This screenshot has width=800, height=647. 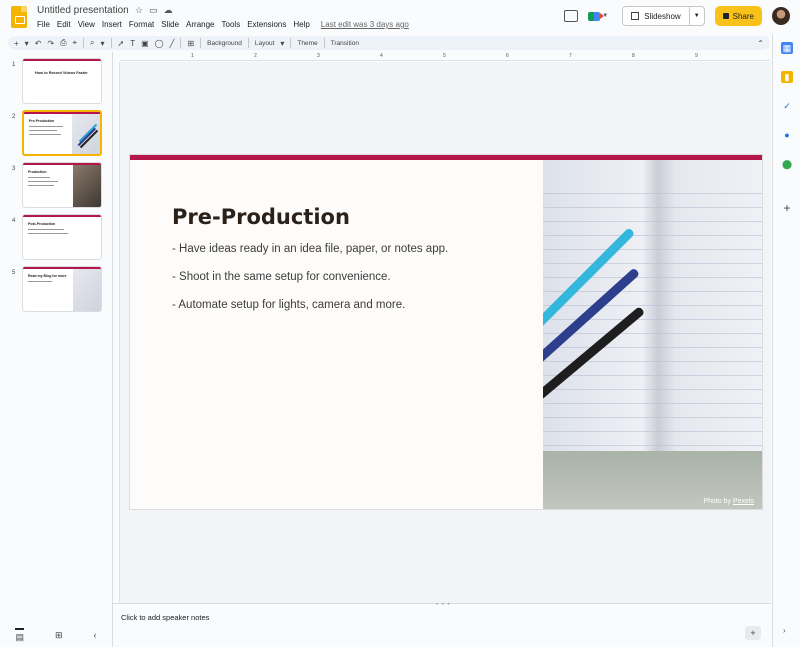 I want to click on slide-thumbnail: Post-Production, so click(x=62, y=237).